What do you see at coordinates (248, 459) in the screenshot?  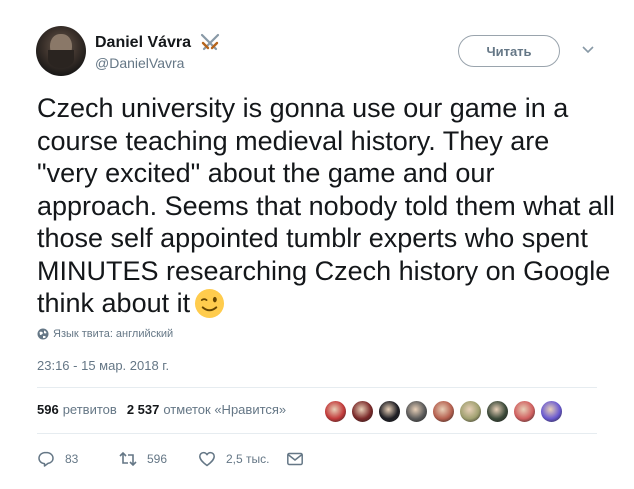 I see `like-count: 2,5 тыс.` at bounding box center [248, 459].